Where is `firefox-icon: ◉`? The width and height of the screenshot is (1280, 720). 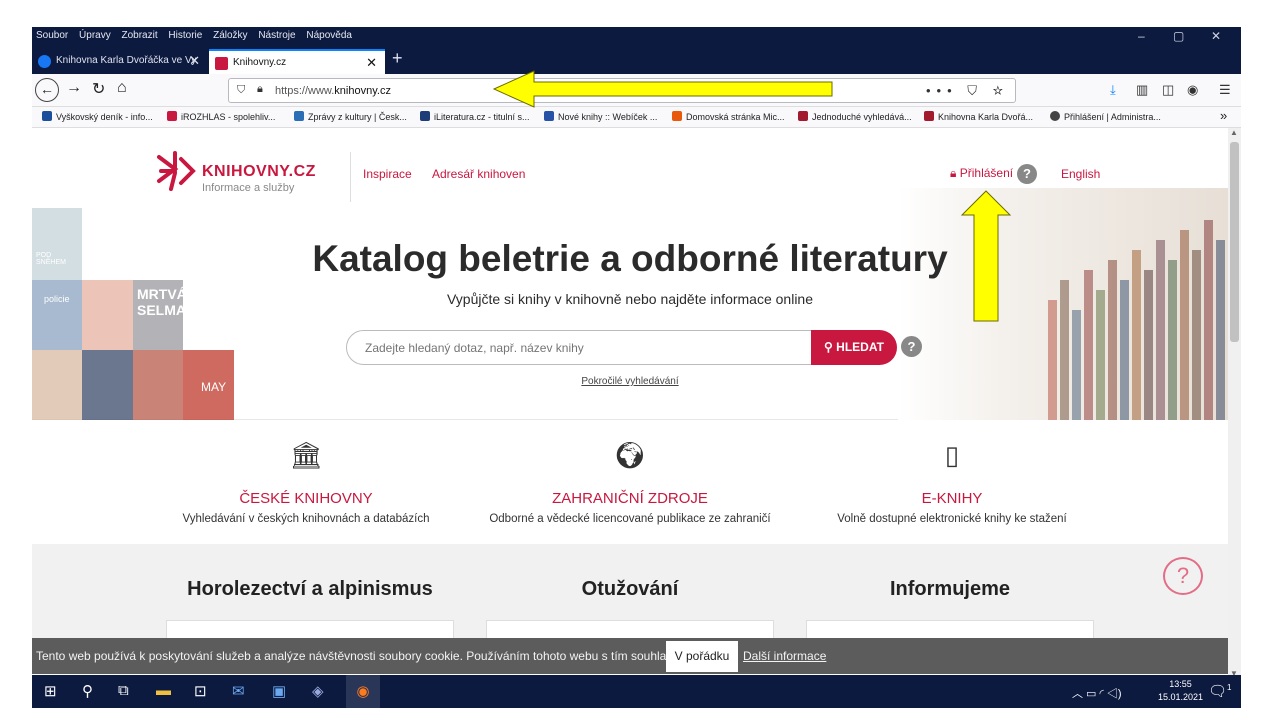 firefox-icon: ◉ is located at coordinates (363, 691).